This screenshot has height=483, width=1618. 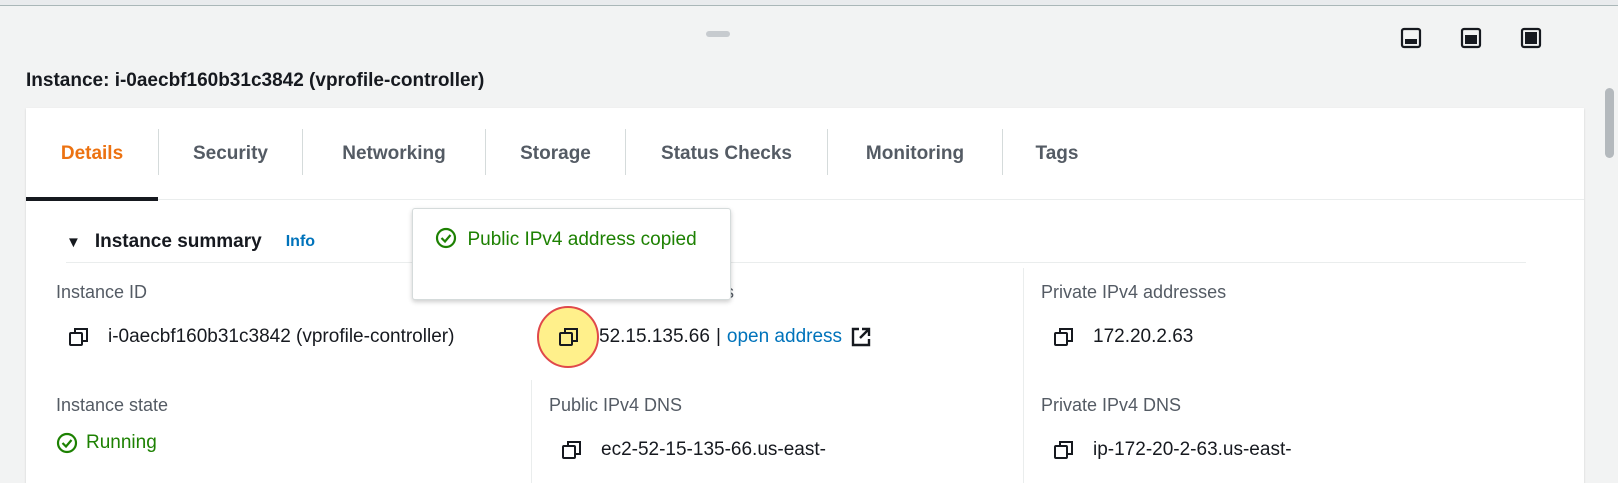 What do you see at coordinates (230, 154) in the screenshot?
I see `tab-security: Security` at bounding box center [230, 154].